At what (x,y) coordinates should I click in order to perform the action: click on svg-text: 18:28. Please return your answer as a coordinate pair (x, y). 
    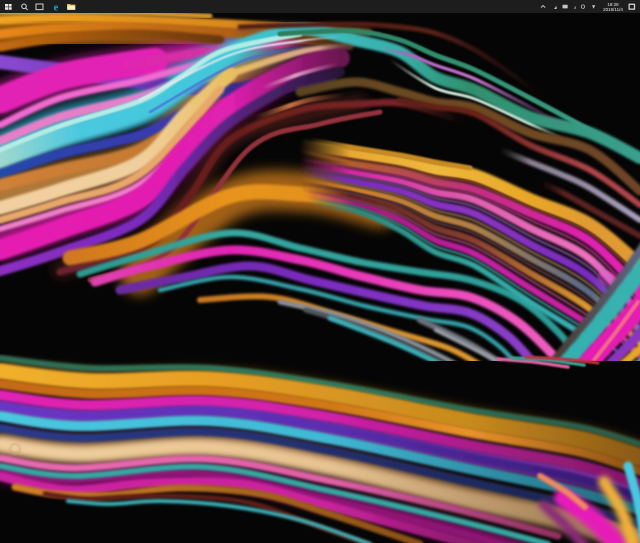
    Looking at the image, I should click on (613, 4).